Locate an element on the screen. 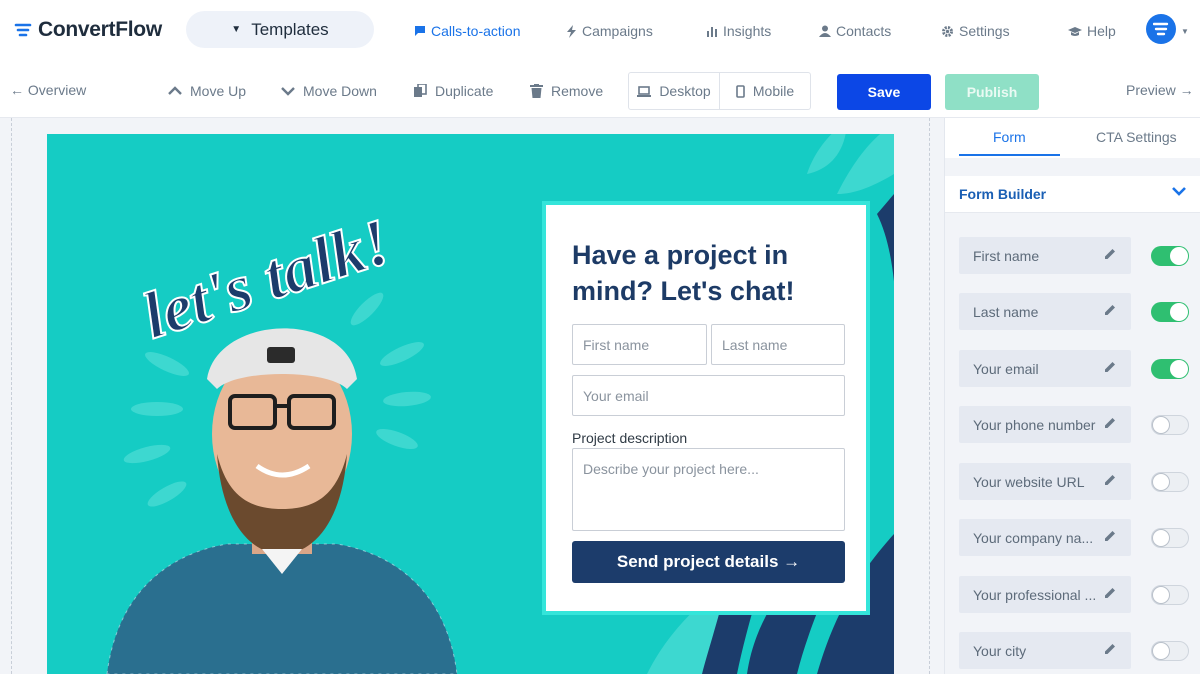 The height and width of the screenshot is (674, 1200). toggle-city is located at coordinates (1170, 651).